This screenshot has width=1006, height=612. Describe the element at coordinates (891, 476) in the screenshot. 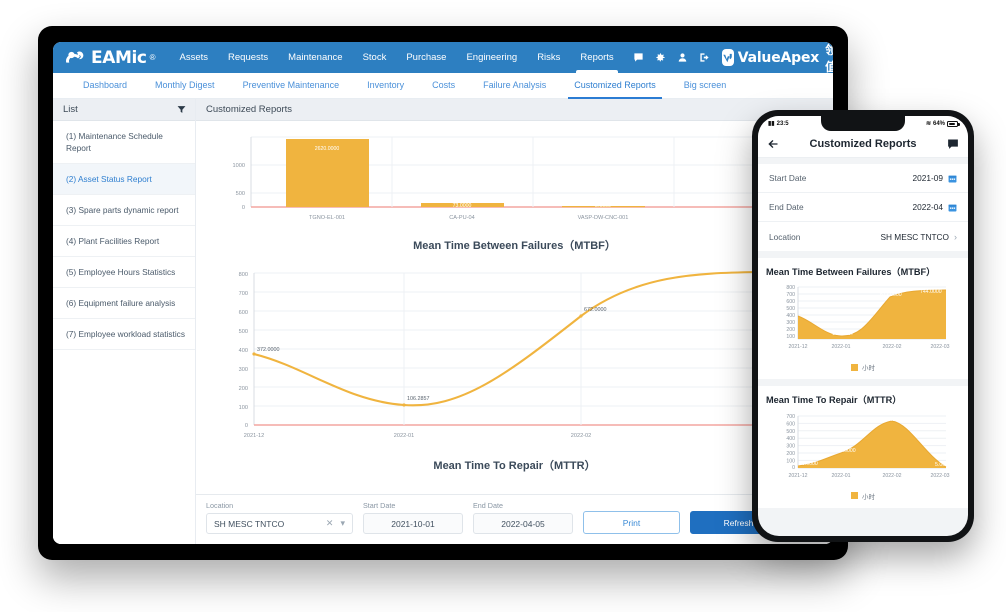

I see `phone-mttr-xtick-2: 2022-02` at that location.